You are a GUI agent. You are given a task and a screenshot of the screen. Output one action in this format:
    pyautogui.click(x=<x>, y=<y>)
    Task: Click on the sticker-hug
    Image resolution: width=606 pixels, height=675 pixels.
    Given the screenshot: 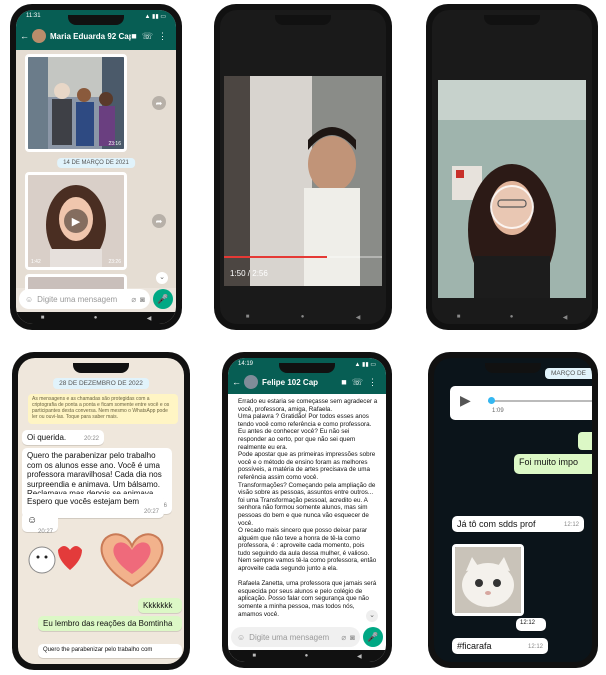 What is the action you would take?
    pyautogui.click(x=54, y=561)
    